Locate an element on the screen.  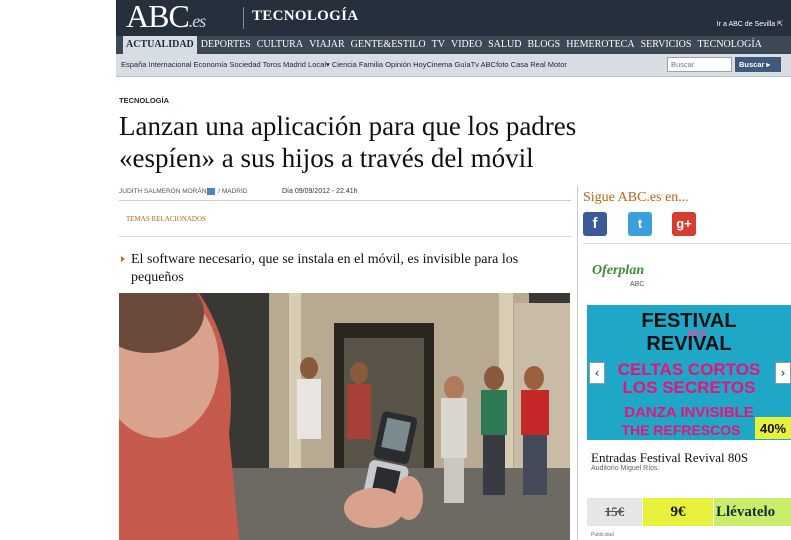
ad-label: Publicidad is located at coordinates (603, 535).